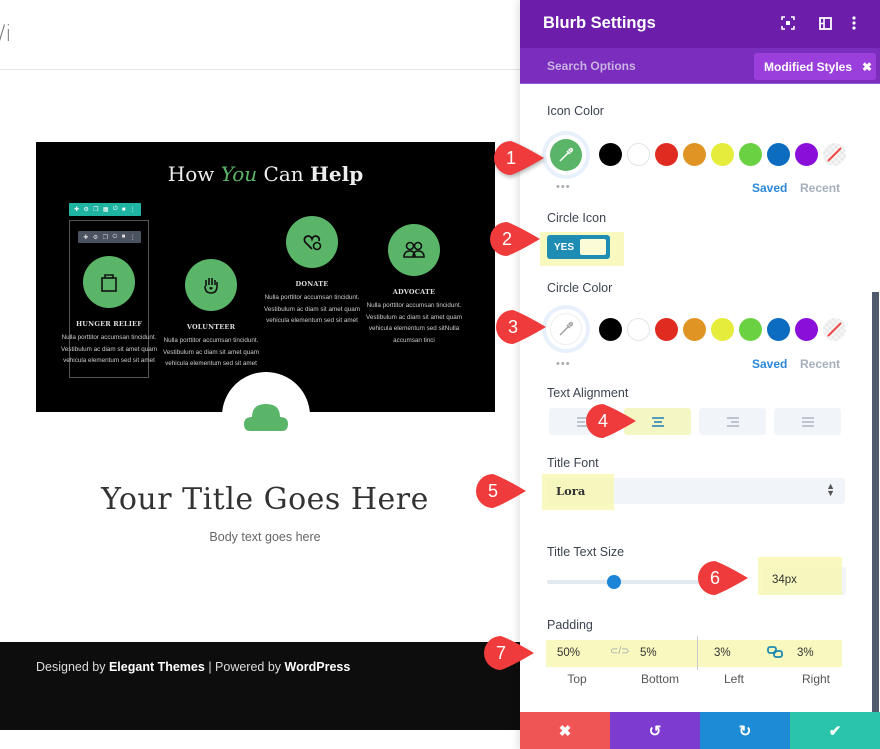 This screenshot has height=749, width=880. I want to click on title-size-slider-track, so click(627, 582).